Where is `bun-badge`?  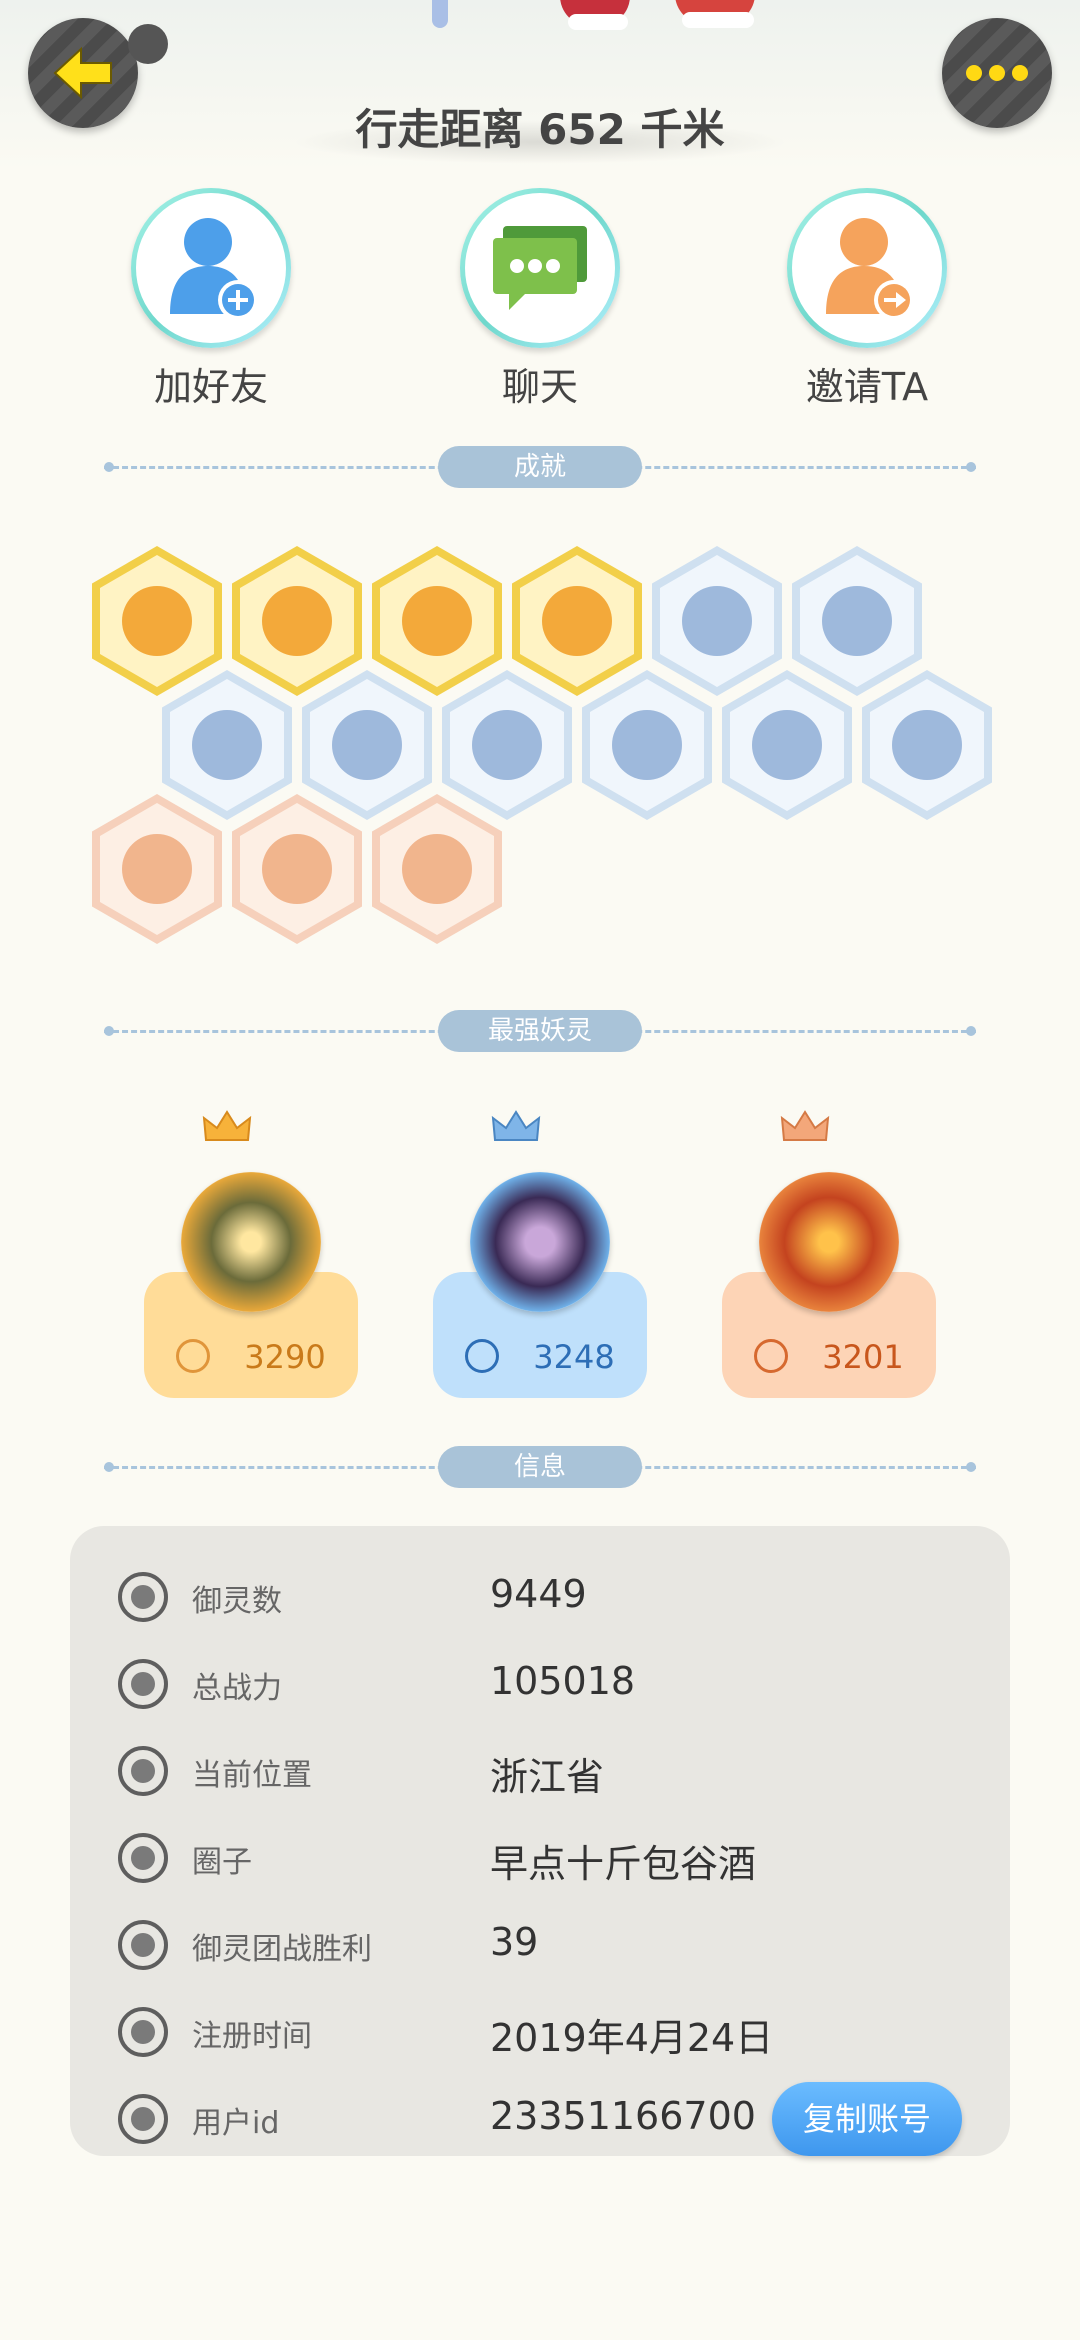
bun-badge is located at coordinates (297, 621).